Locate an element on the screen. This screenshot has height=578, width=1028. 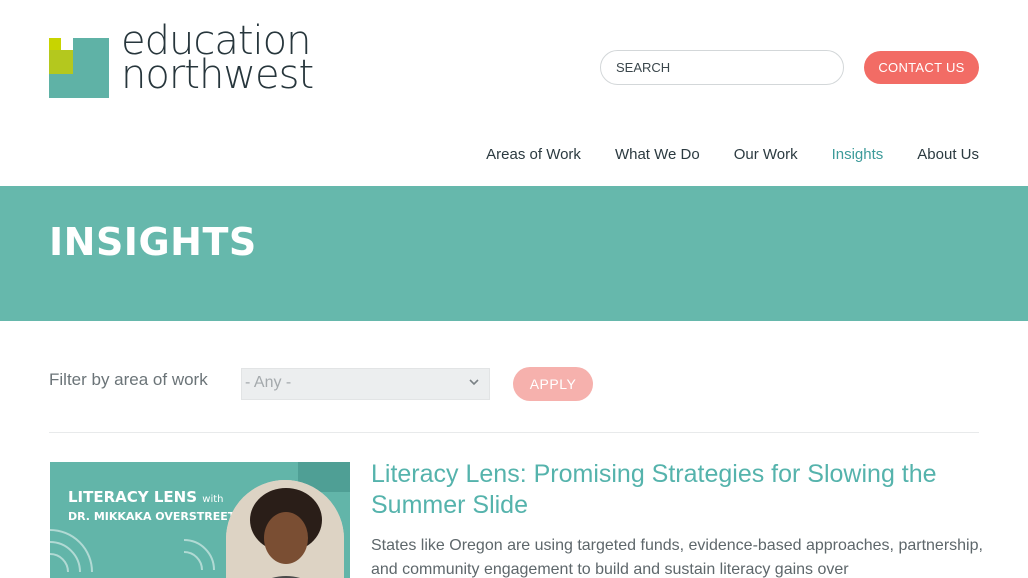
thumbnail-title: LITERACY LENS with is located at coordinates (145, 497).